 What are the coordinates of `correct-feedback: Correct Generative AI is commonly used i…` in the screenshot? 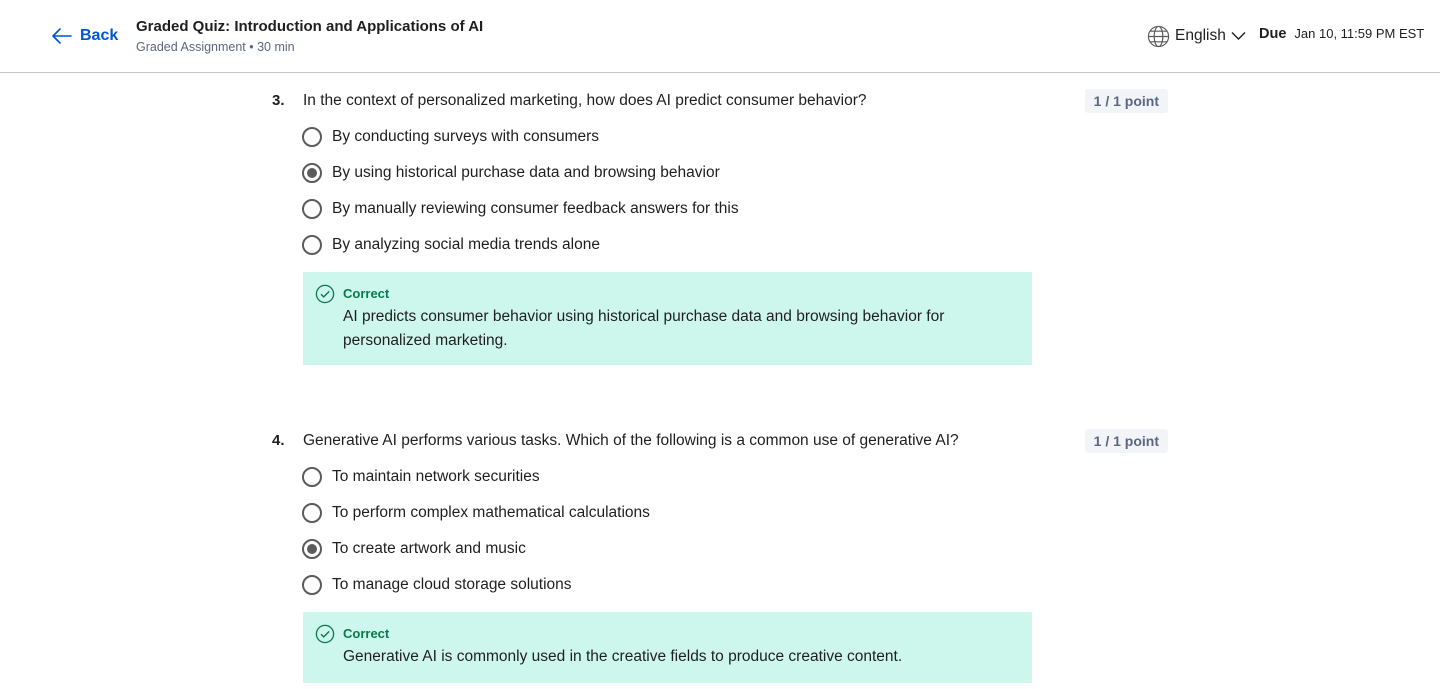 It's located at (667, 647).